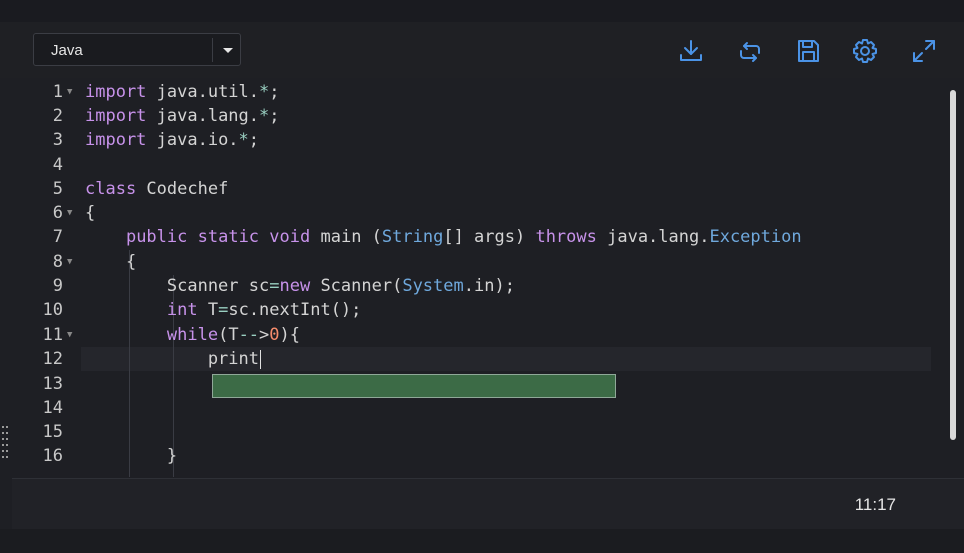 This screenshot has height=553, width=964. Describe the element at coordinates (52, 456) in the screenshot. I see `line-number: 16` at that location.